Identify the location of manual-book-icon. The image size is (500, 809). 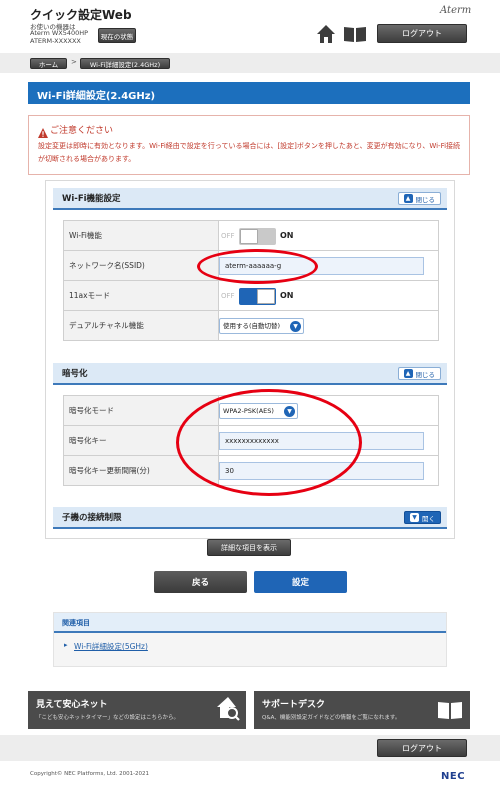
(355, 34).